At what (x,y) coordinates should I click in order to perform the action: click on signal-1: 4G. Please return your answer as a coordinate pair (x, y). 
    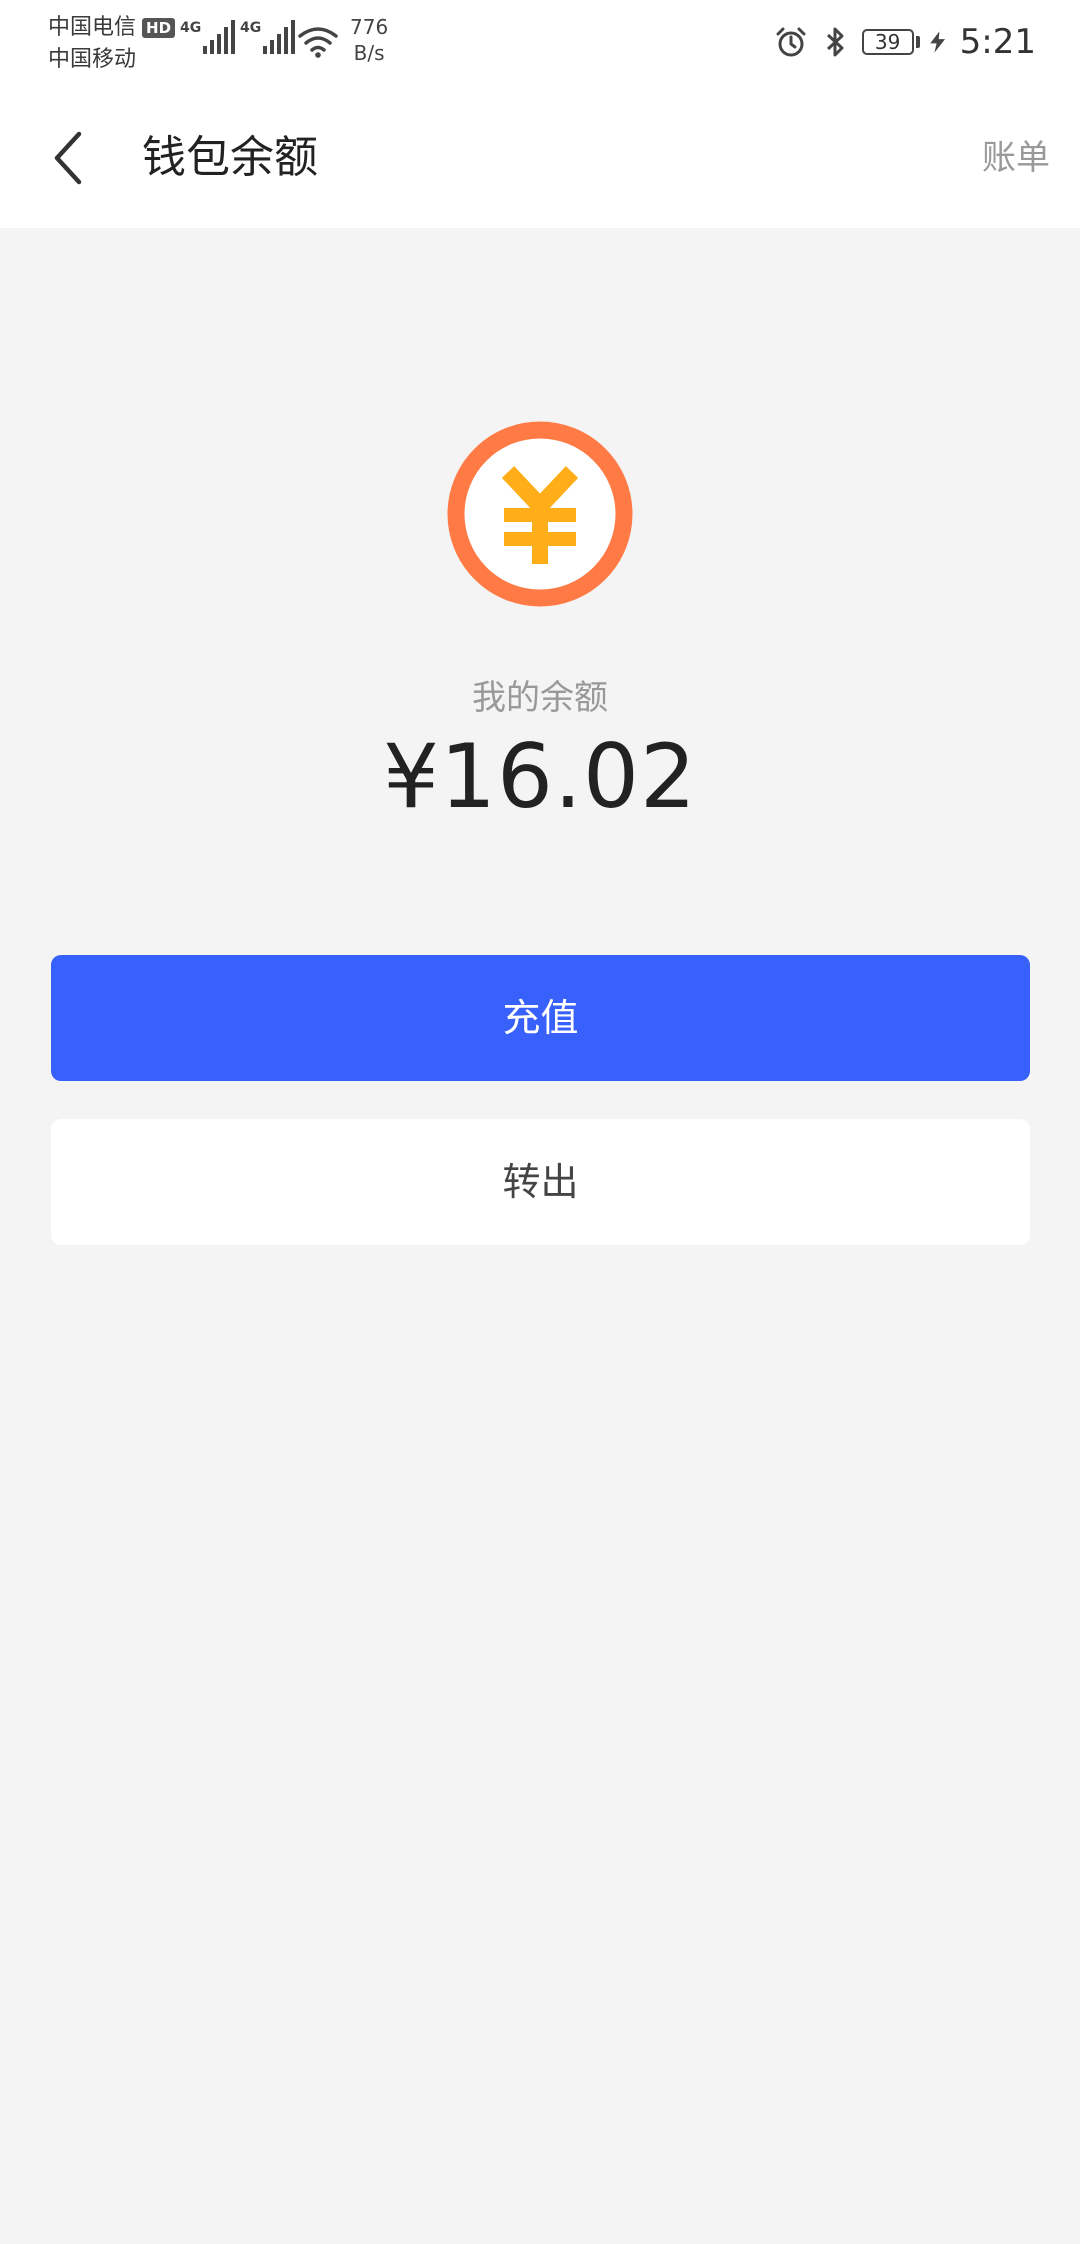
    Looking at the image, I should click on (209, 37).